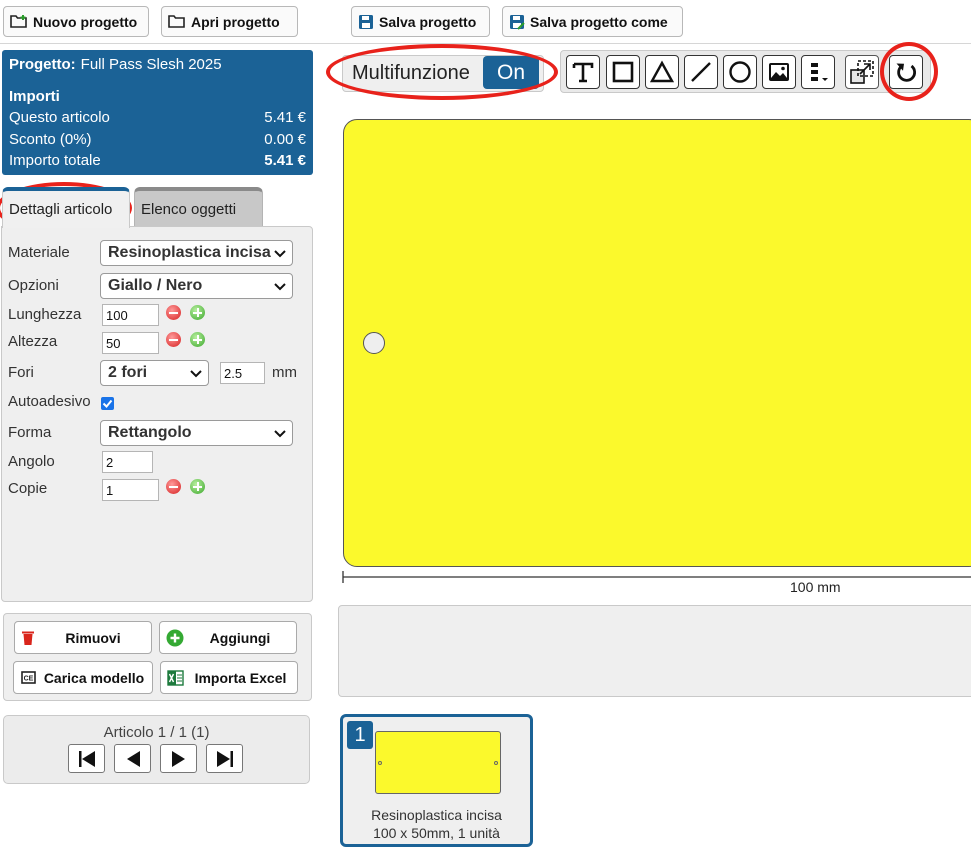  I want to click on amount-label: Sconto (0%), so click(50, 139).